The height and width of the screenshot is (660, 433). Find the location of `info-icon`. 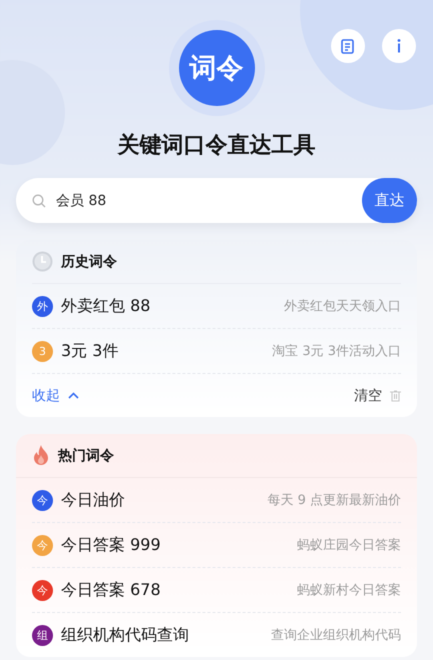

info-icon is located at coordinates (399, 46).